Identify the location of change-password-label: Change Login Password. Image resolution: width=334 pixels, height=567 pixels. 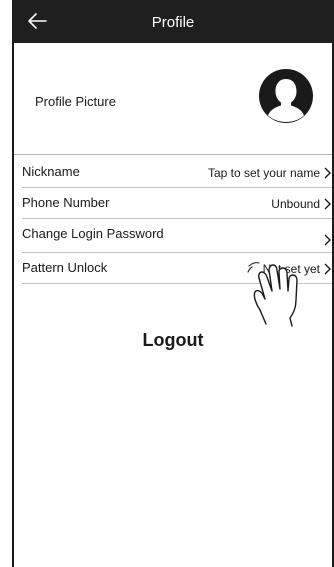
(93, 233).